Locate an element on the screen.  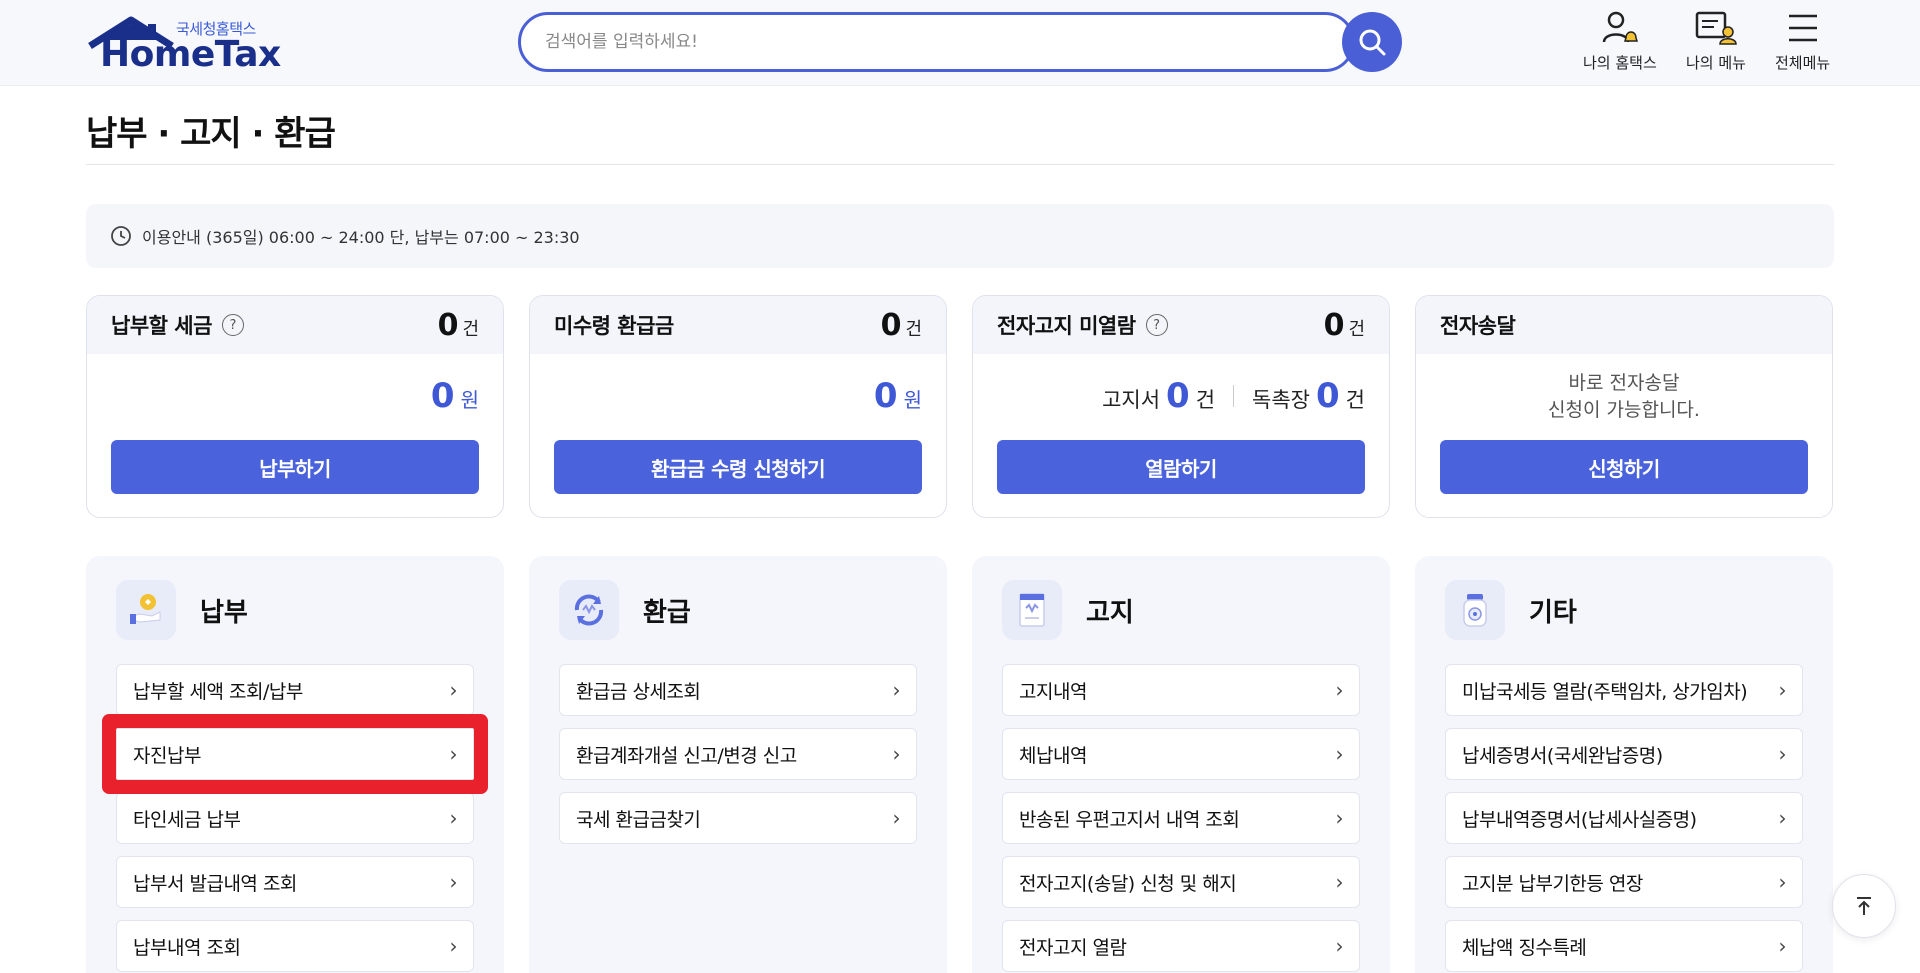
user-bell-icon is located at coordinates (1620, 27).